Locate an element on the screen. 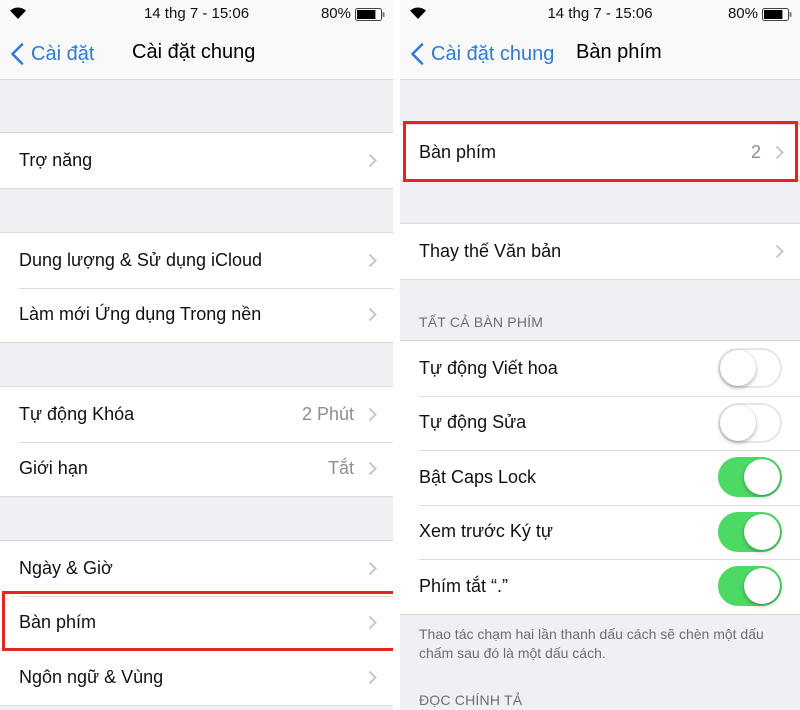 This screenshot has height=710, width=800. row-language-region: Ngôn ngữ & Vùng is located at coordinates (196, 677).